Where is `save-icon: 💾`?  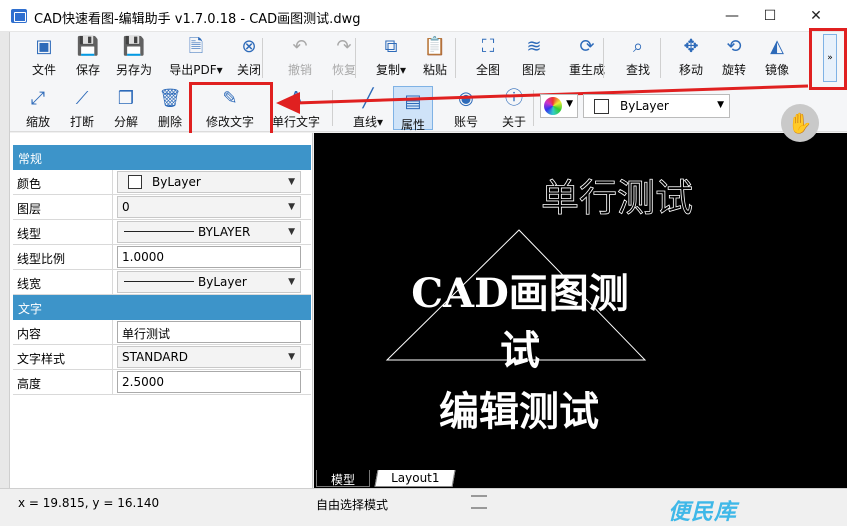 save-icon: 💾 is located at coordinates (88, 46).